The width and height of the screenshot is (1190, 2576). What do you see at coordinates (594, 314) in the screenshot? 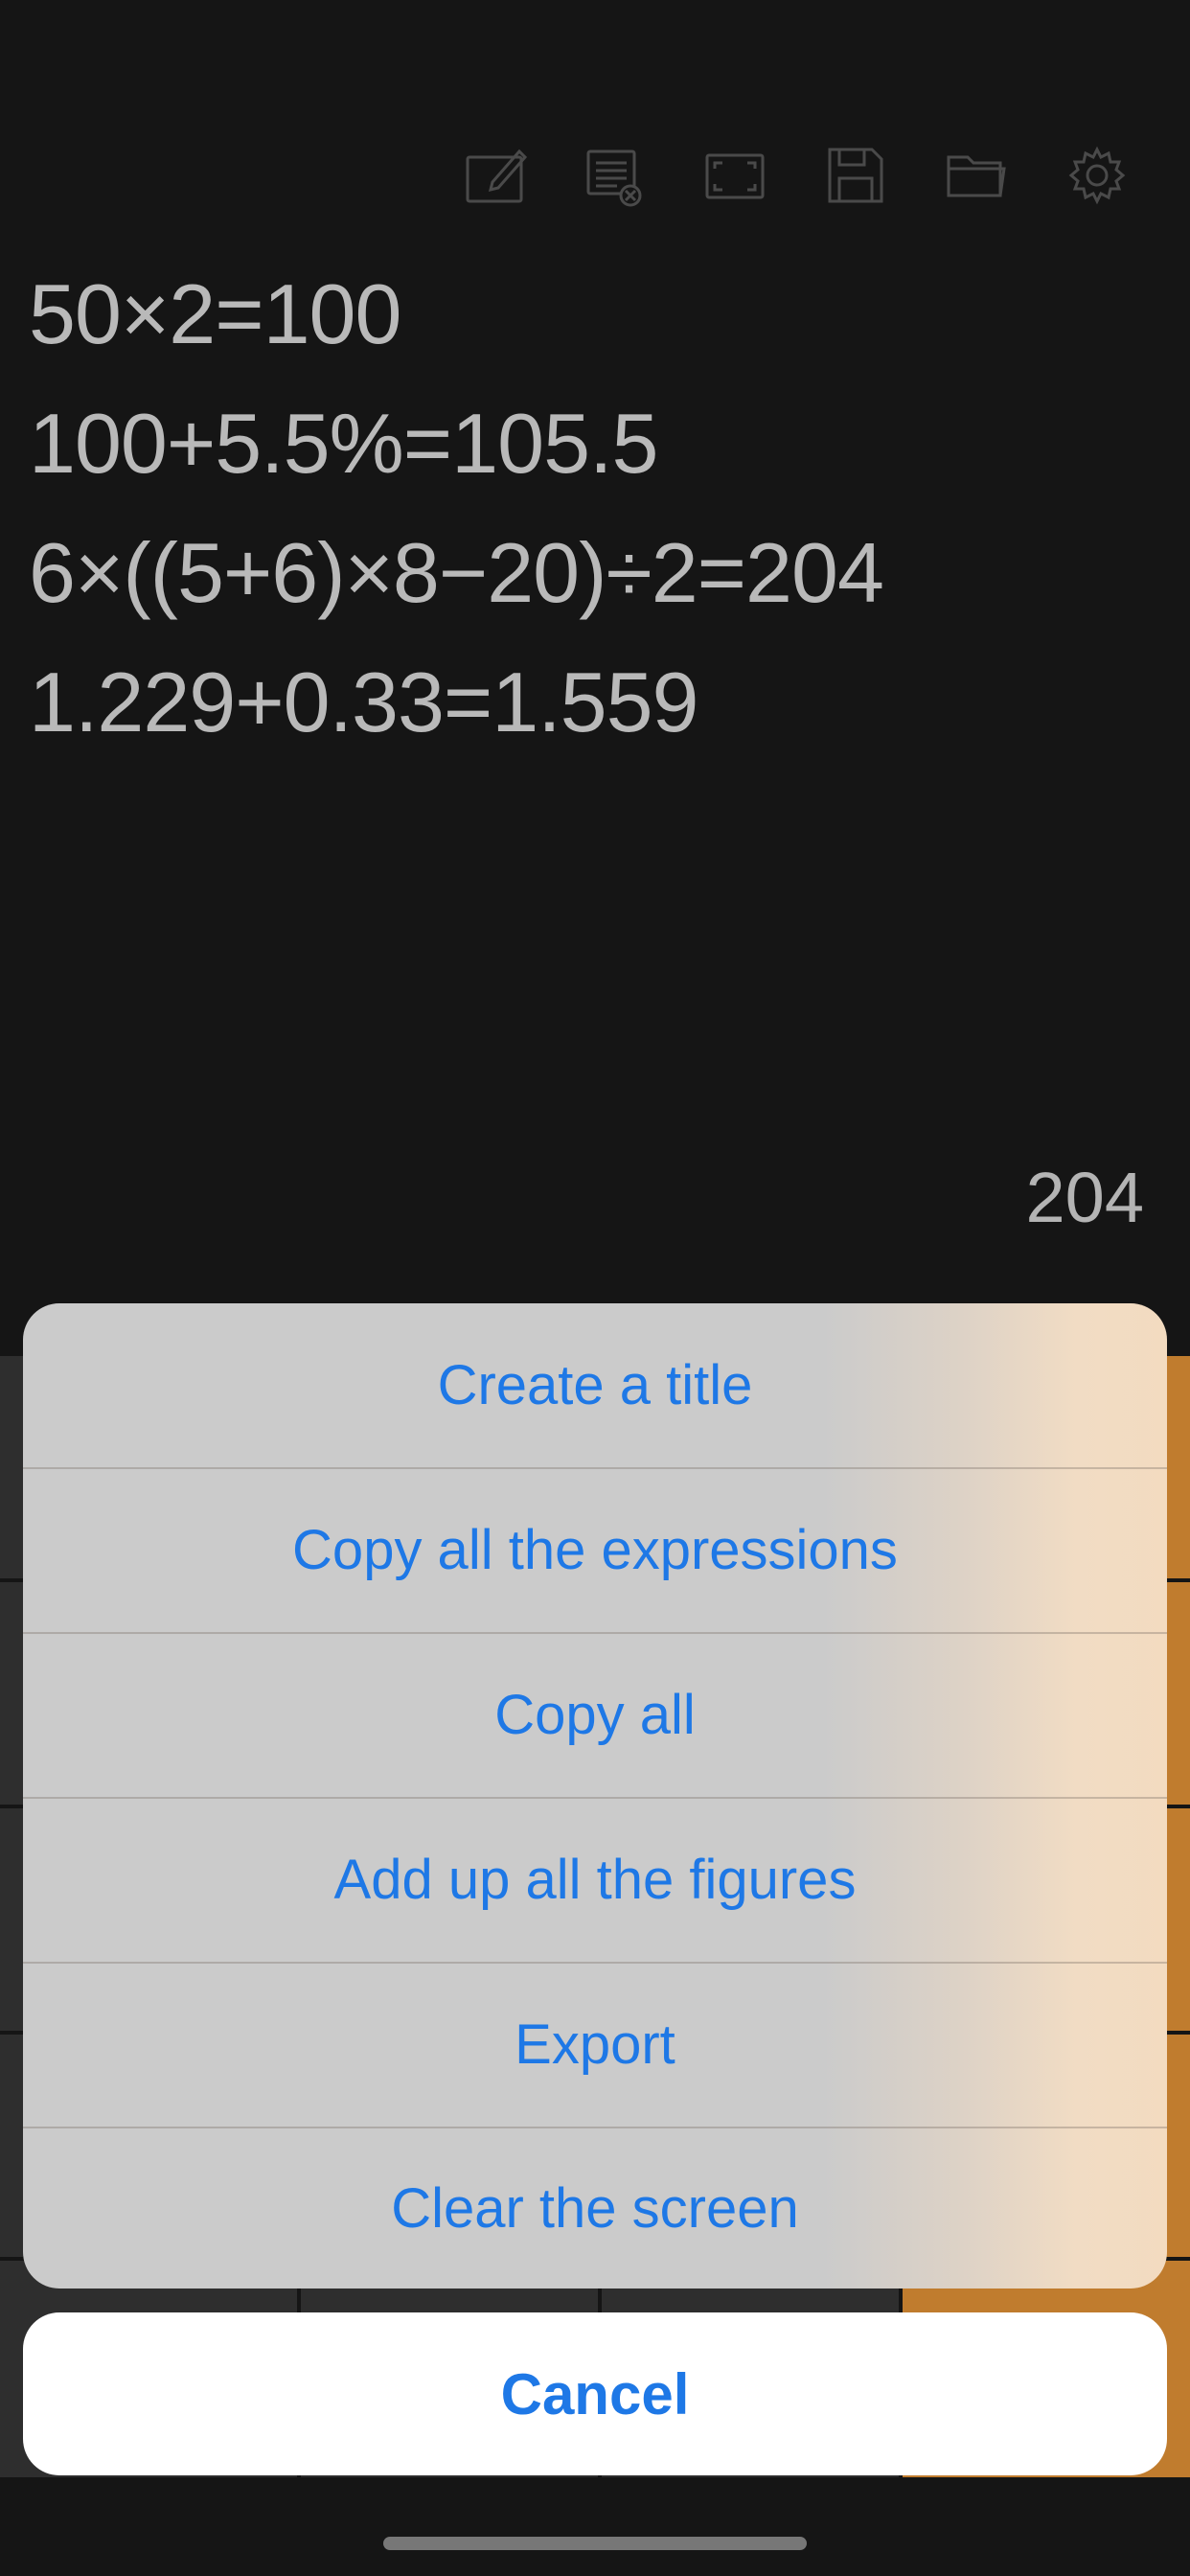
I see `history-line: 50×2=100` at bounding box center [594, 314].